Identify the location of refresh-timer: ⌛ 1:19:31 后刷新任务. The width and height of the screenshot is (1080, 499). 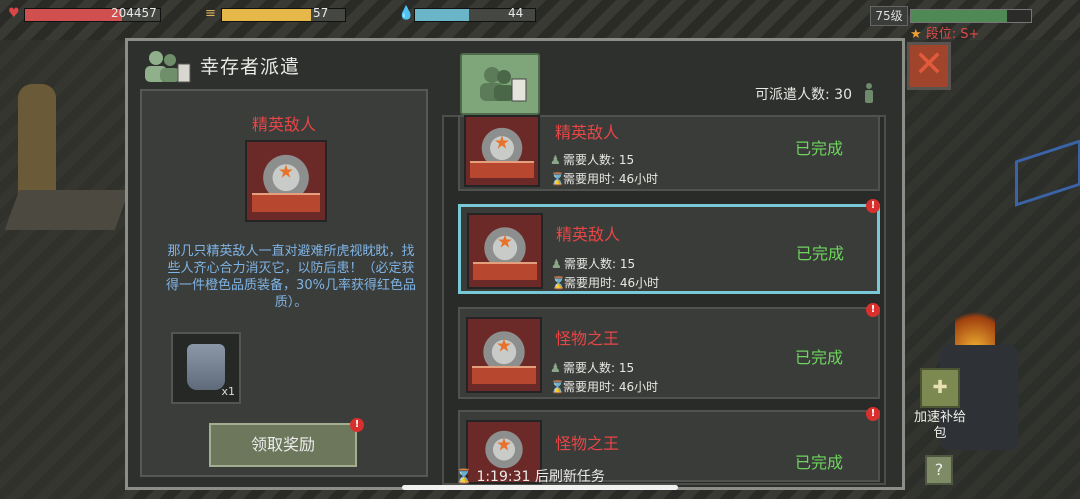
(530, 476).